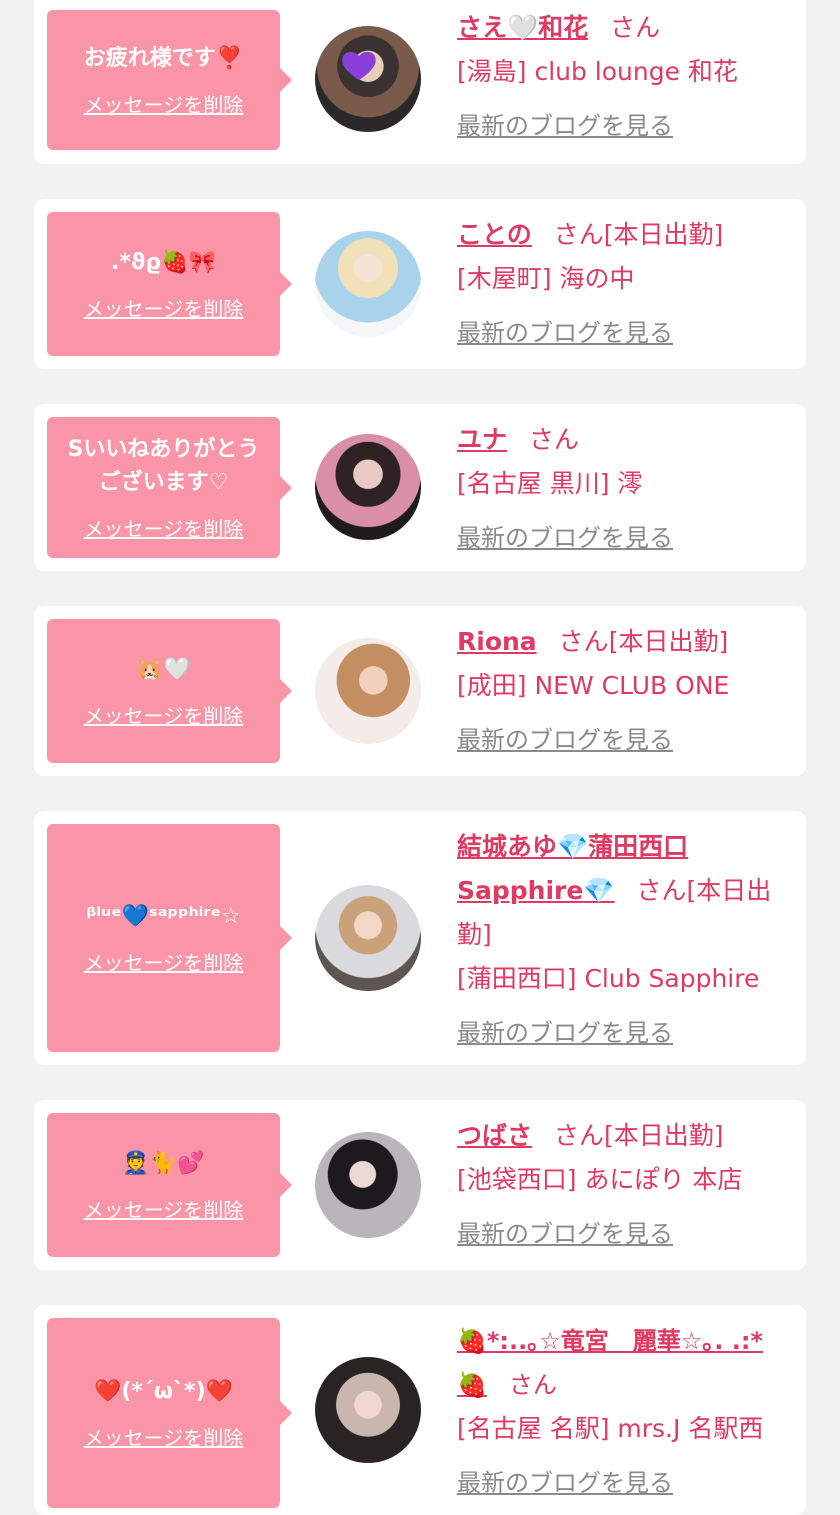 This screenshot has height=1515, width=840. What do you see at coordinates (597, 71) in the screenshot?
I see `shop-name: [湯島] club lounge 和花` at bounding box center [597, 71].